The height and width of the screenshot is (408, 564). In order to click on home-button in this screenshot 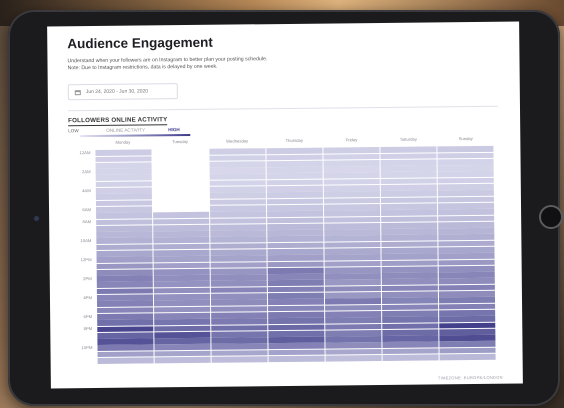, I will do `click(551, 217)`.